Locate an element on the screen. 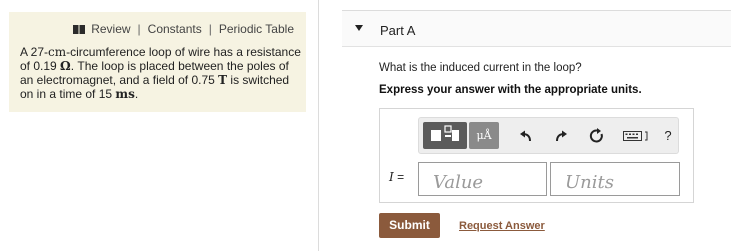  undo-button is located at coordinates (526, 135).